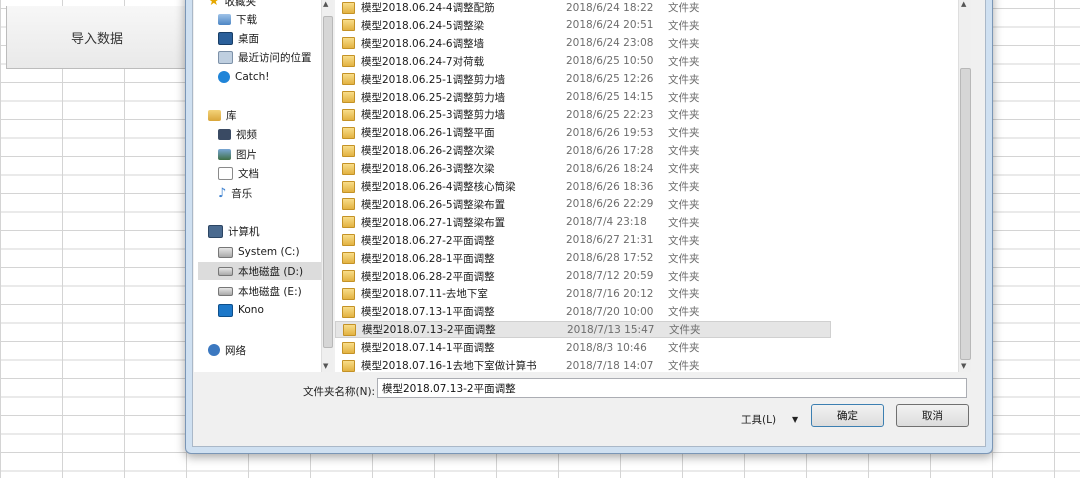  What do you see at coordinates (428, 133) in the screenshot?
I see `file-name: 模型2018.06.26-1调整平面` at bounding box center [428, 133].